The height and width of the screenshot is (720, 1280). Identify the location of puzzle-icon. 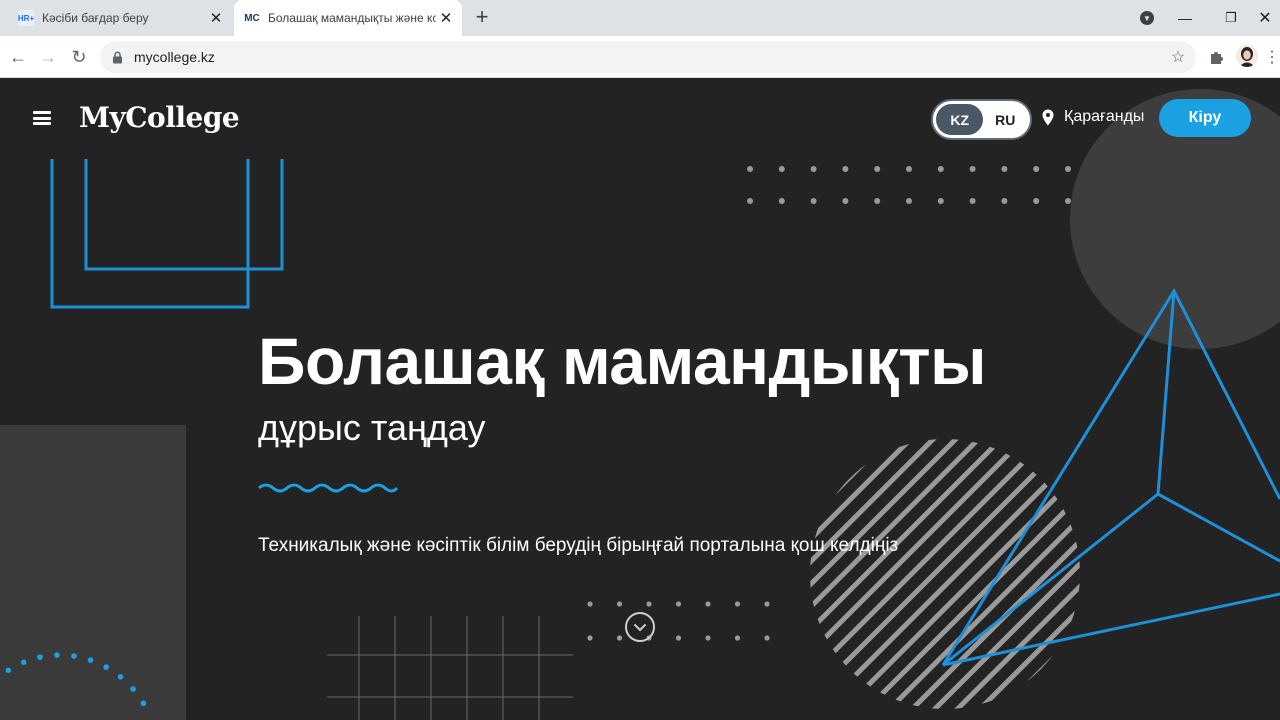
(1217, 57).